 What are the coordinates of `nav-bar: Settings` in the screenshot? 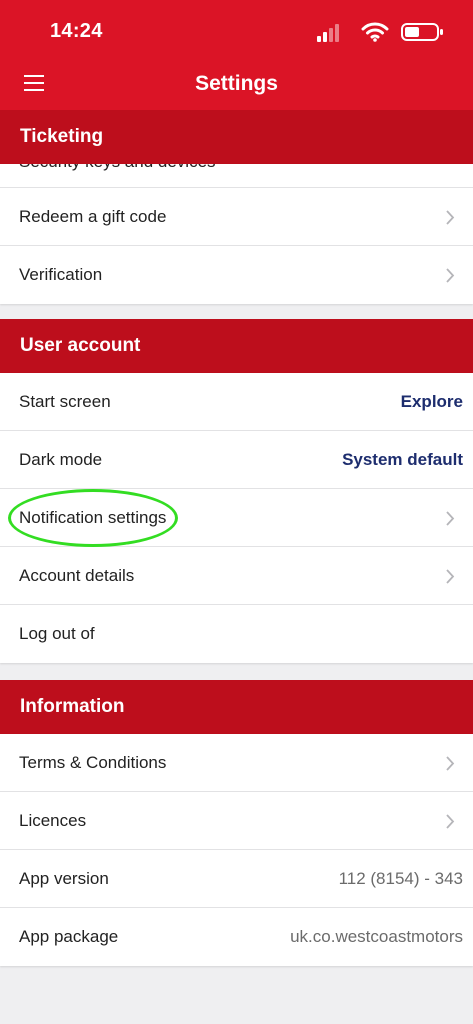 It's located at (236, 85).